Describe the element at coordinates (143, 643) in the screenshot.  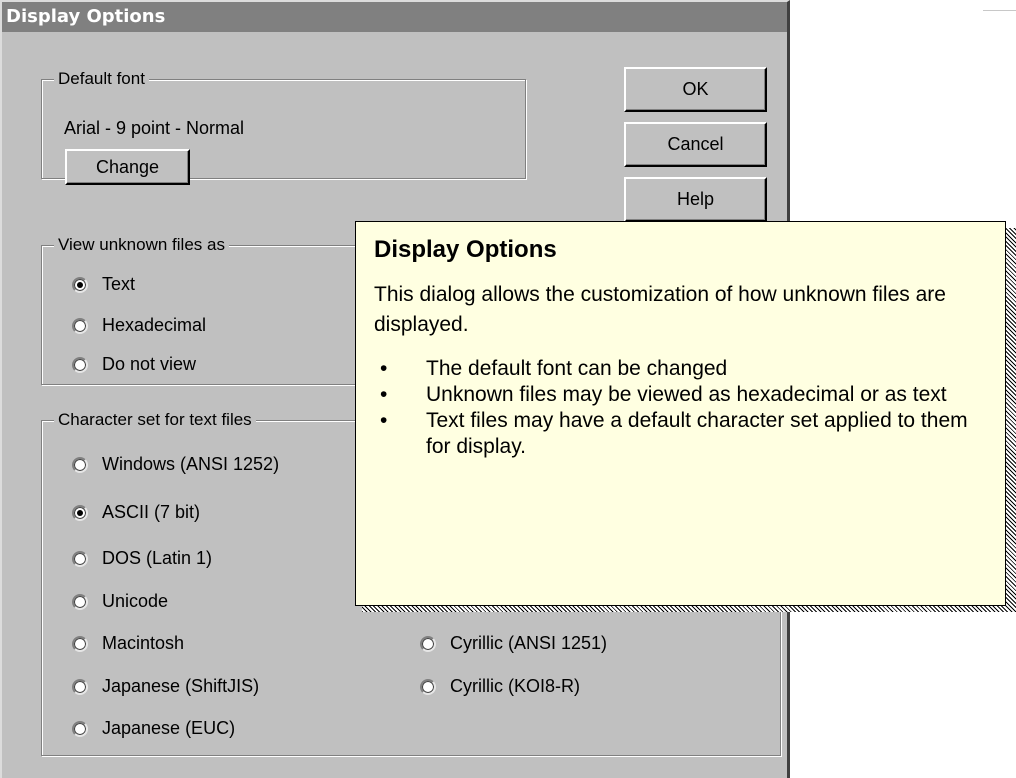
I see `radio-label: Macintosh` at that location.